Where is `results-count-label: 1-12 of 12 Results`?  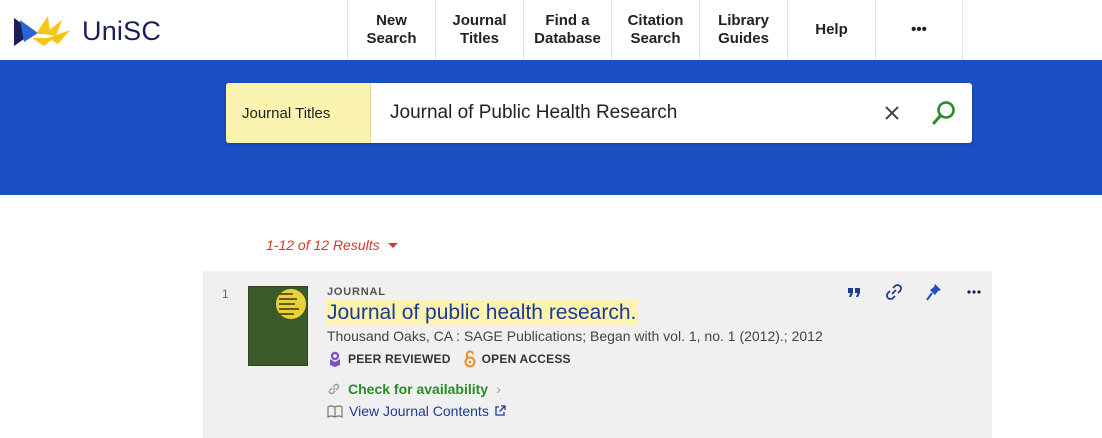
results-count-label: 1-12 of 12 Results is located at coordinates (323, 245).